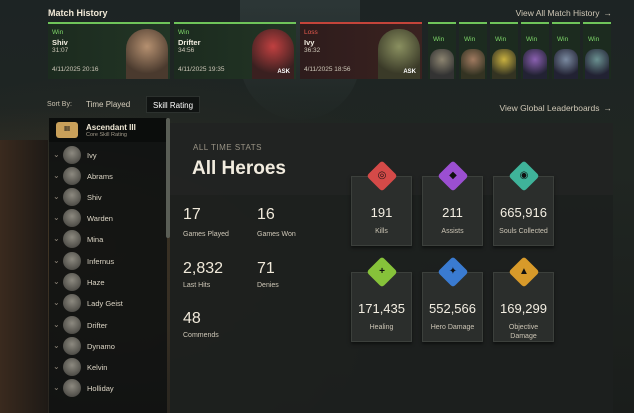  I want to click on match-hero: Ivy, so click(309, 42).